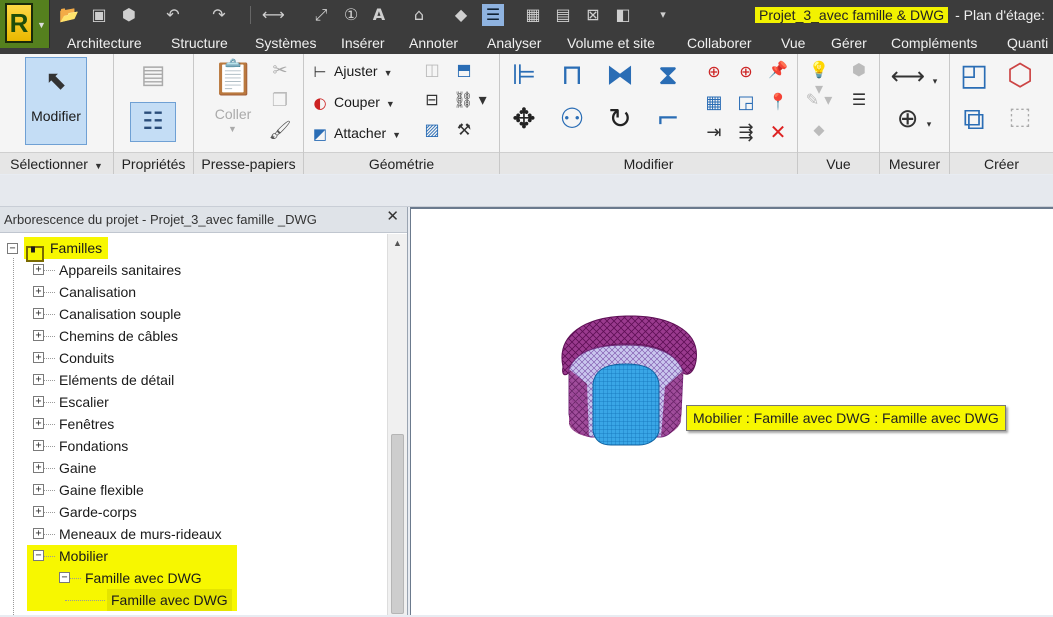 This screenshot has width=1053, height=617. Describe the element at coordinates (129, 15) in the screenshot. I see `sync-icon: ⬢` at that location.